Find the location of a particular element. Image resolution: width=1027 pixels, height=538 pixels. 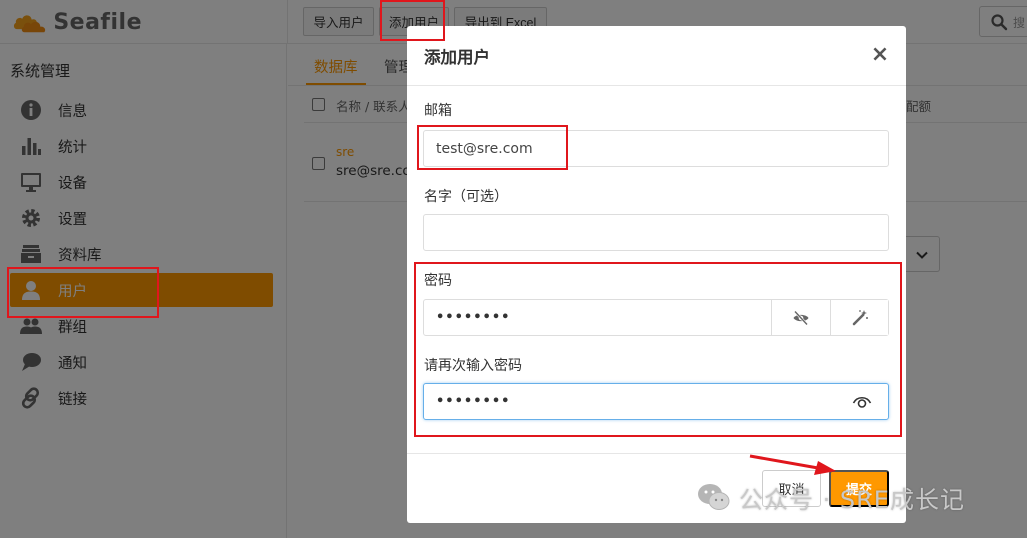

watermark-text: 公众号 · SRE成长记 is located at coordinates (852, 499).